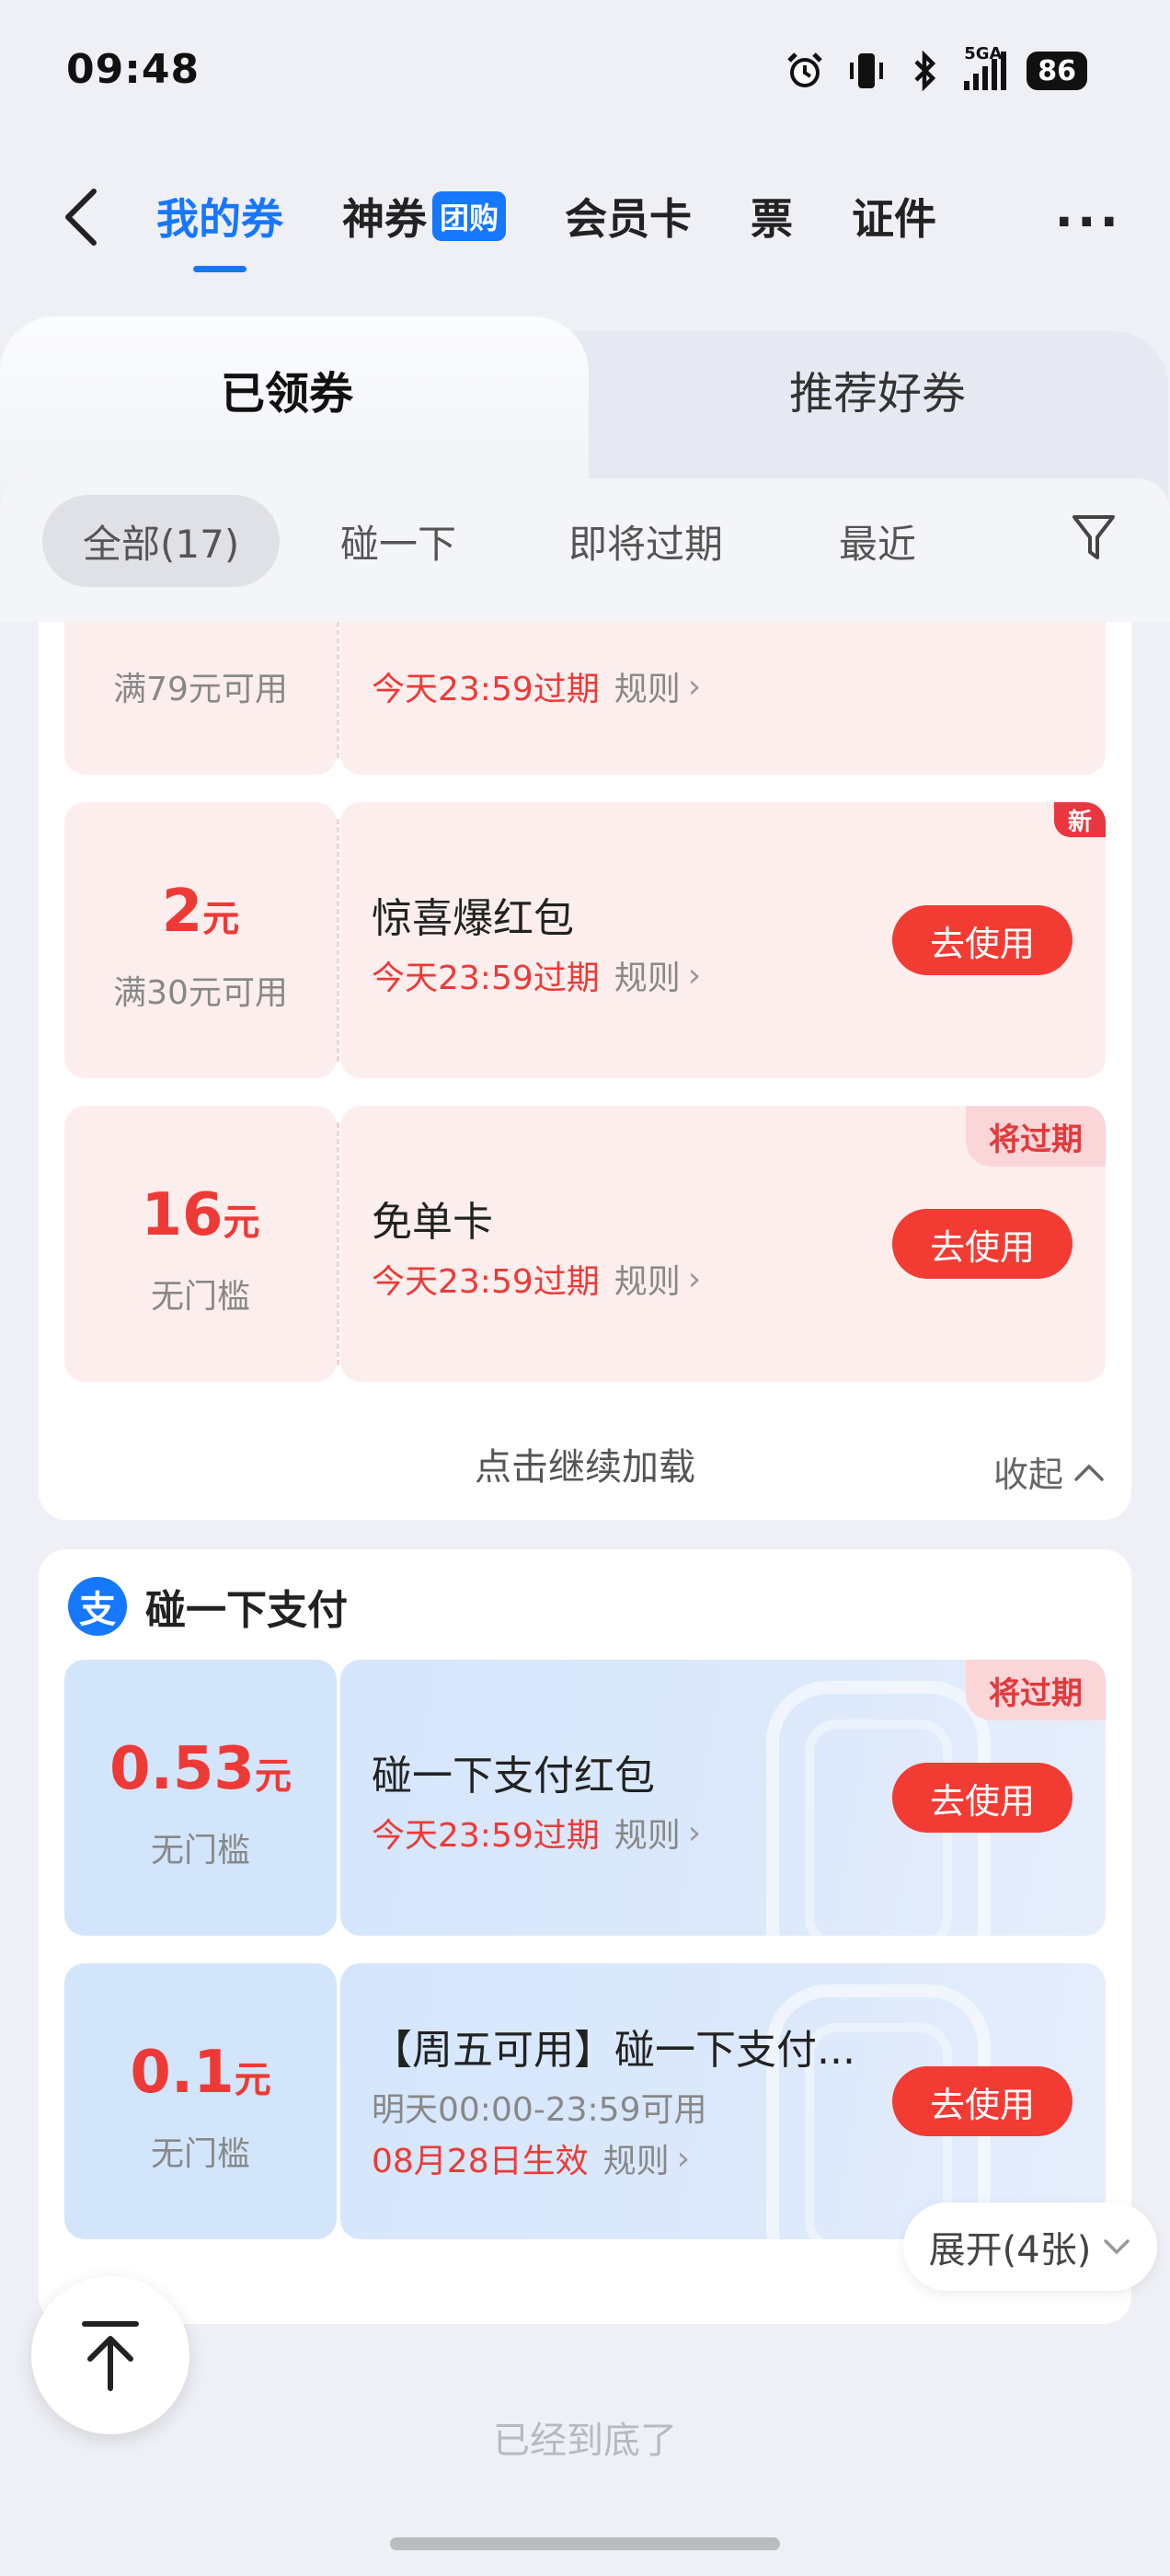 The height and width of the screenshot is (2576, 1170). I want to click on collapse-button: 收起, so click(1049, 1471).